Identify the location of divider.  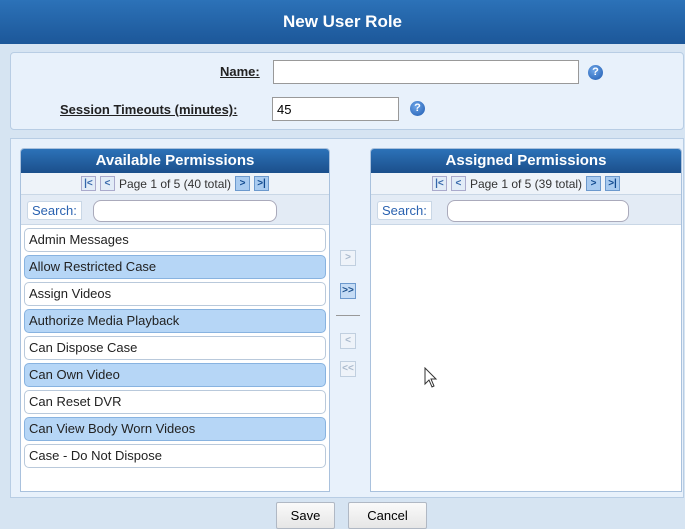
(348, 315).